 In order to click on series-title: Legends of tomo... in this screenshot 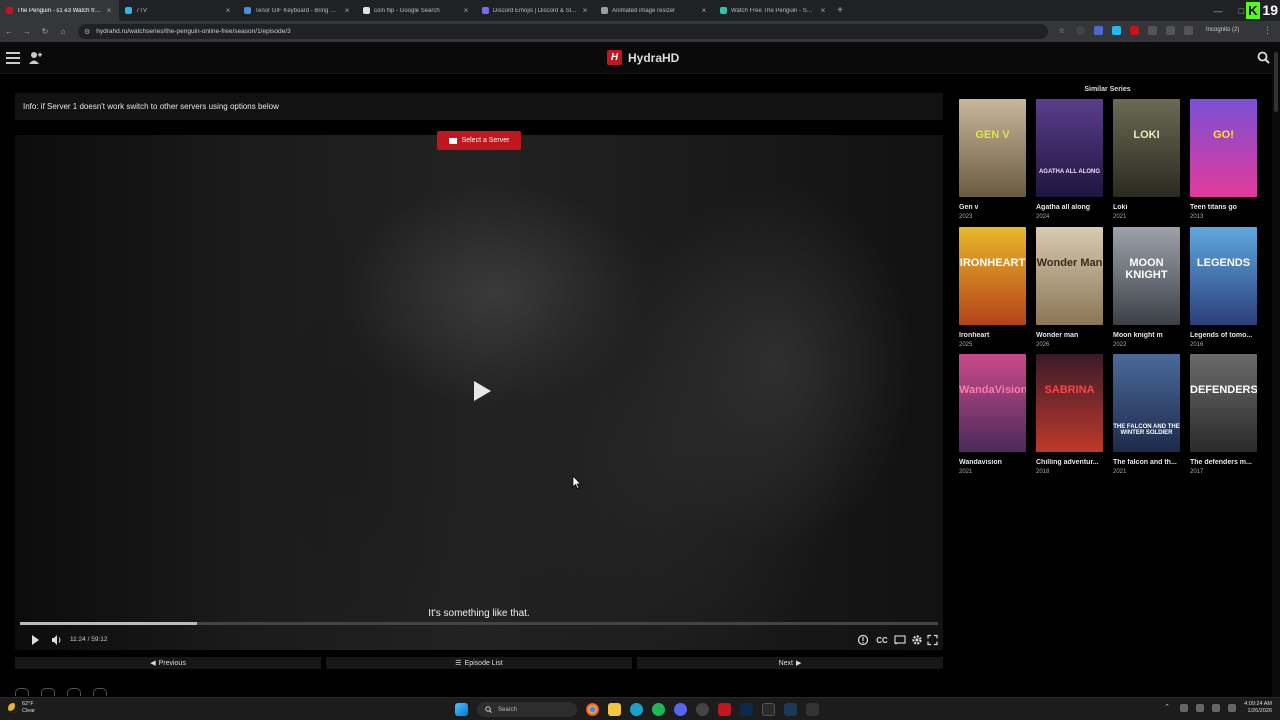, I will do `click(1224, 335)`.